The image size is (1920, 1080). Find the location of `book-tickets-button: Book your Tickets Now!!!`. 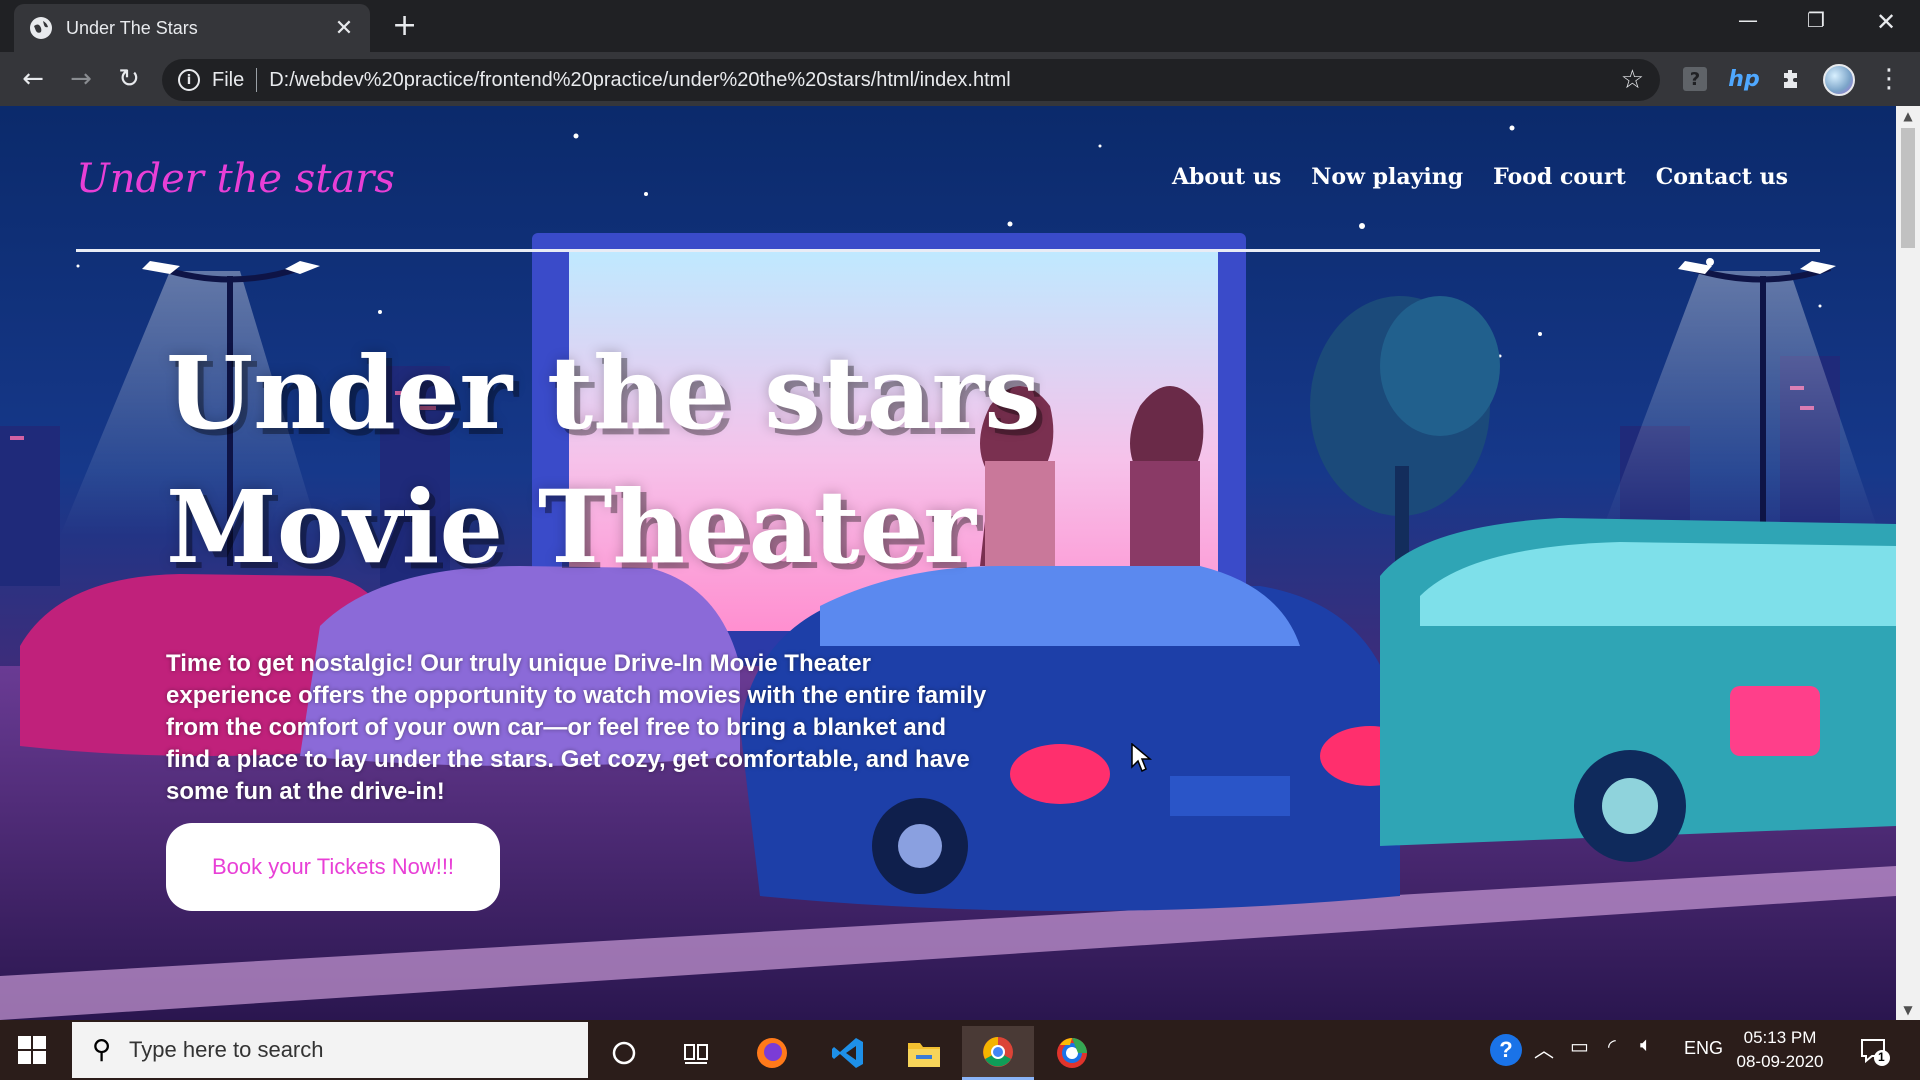

book-tickets-button: Book your Tickets Now!!! is located at coordinates (333, 867).